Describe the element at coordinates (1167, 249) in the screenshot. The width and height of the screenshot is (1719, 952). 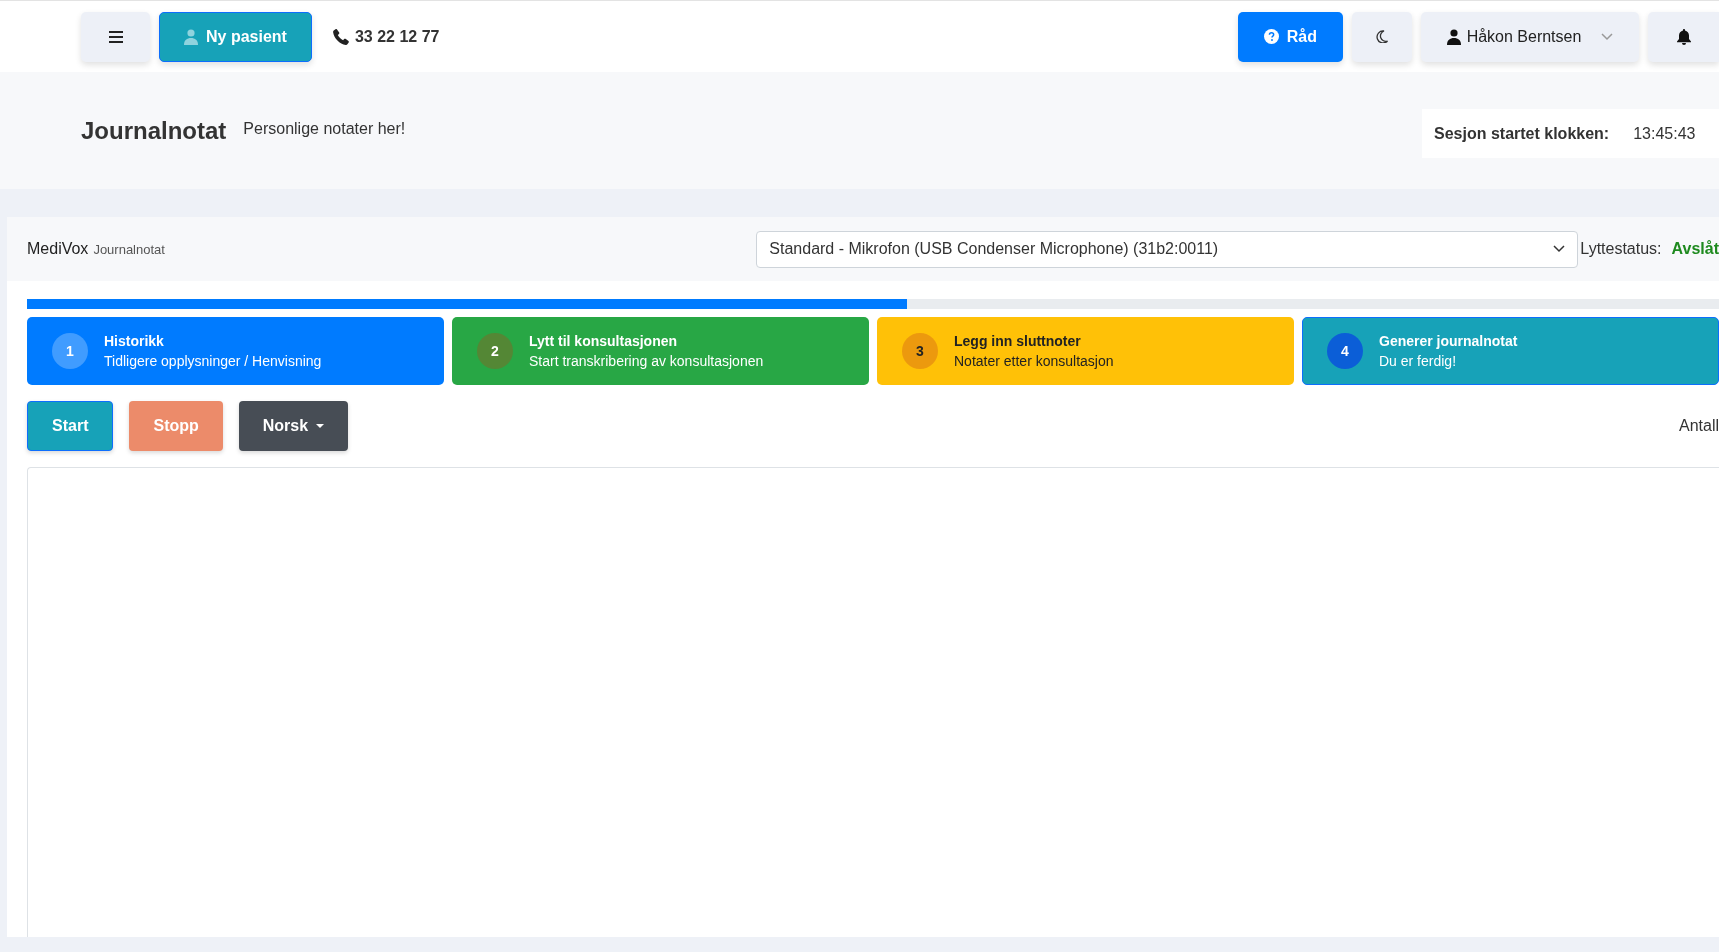
I see `microphone-select: Standard - Mikrofon (USB Condenser Microphone) (31b2:0011)` at that location.